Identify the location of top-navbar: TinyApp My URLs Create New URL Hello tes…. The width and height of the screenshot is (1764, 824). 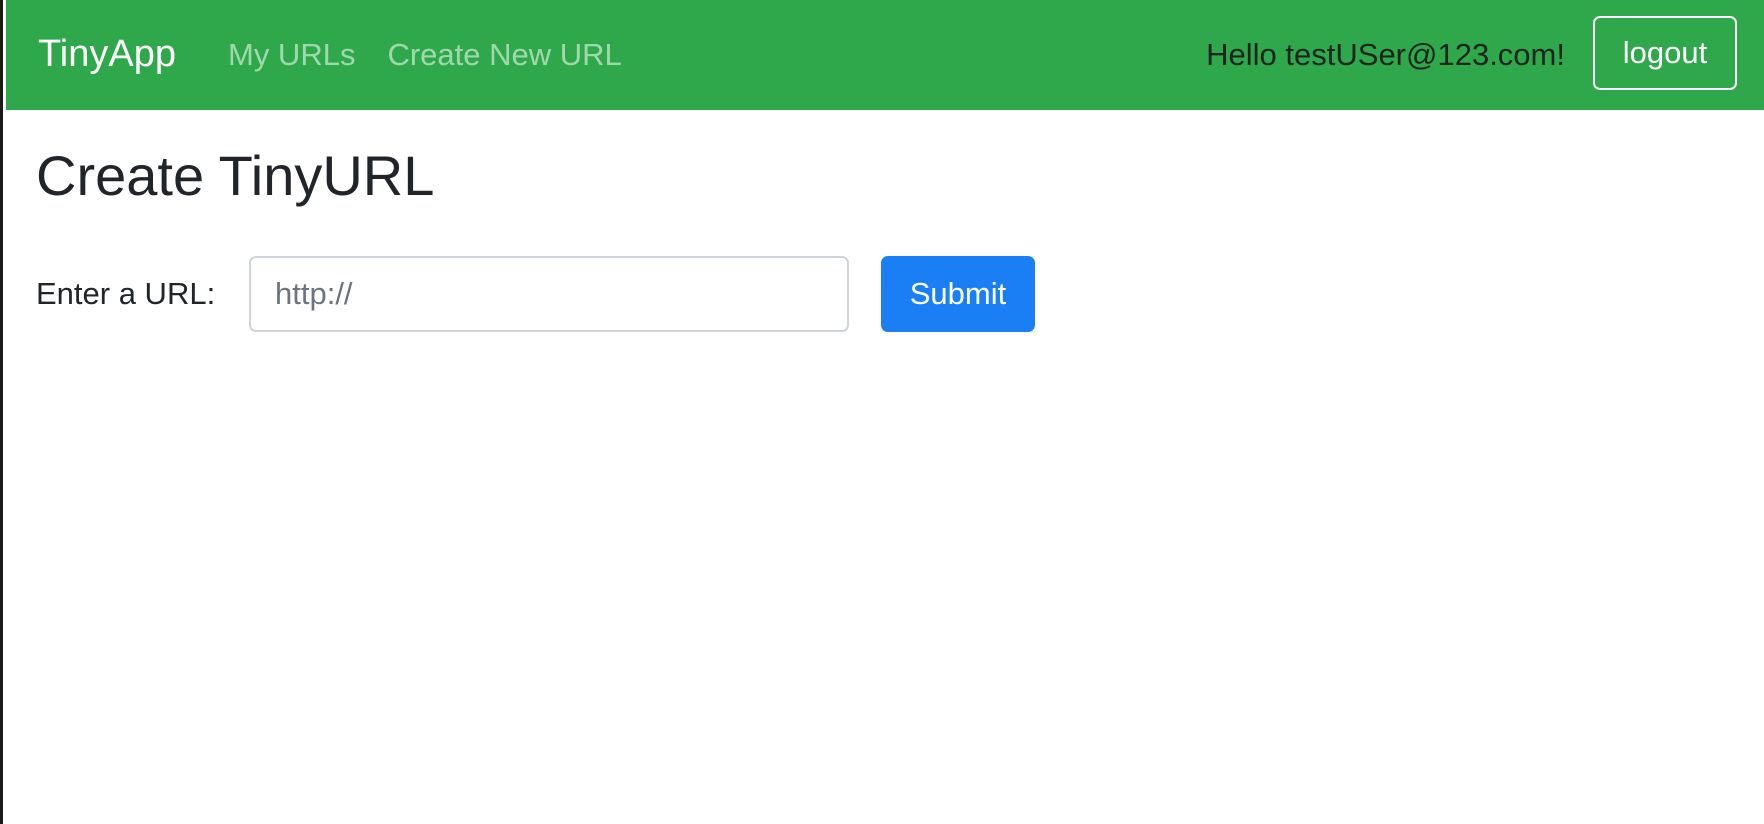
(885, 55).